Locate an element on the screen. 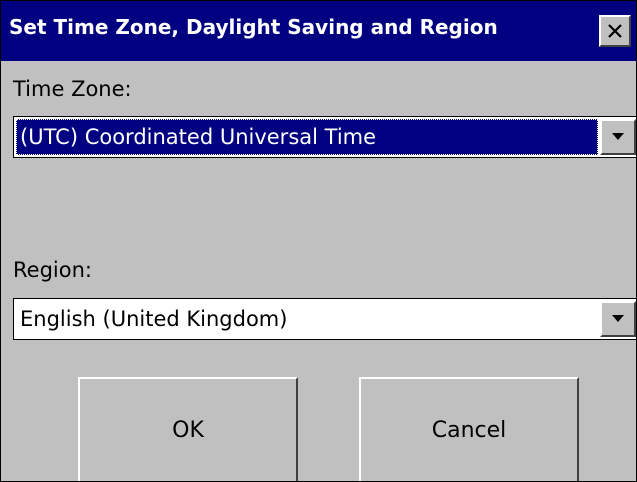 The height and width of the screenshot is (482, 637). time-zone-dropdown: (UTC) Coordinated Universal Time is located at coordinates (324, 137).